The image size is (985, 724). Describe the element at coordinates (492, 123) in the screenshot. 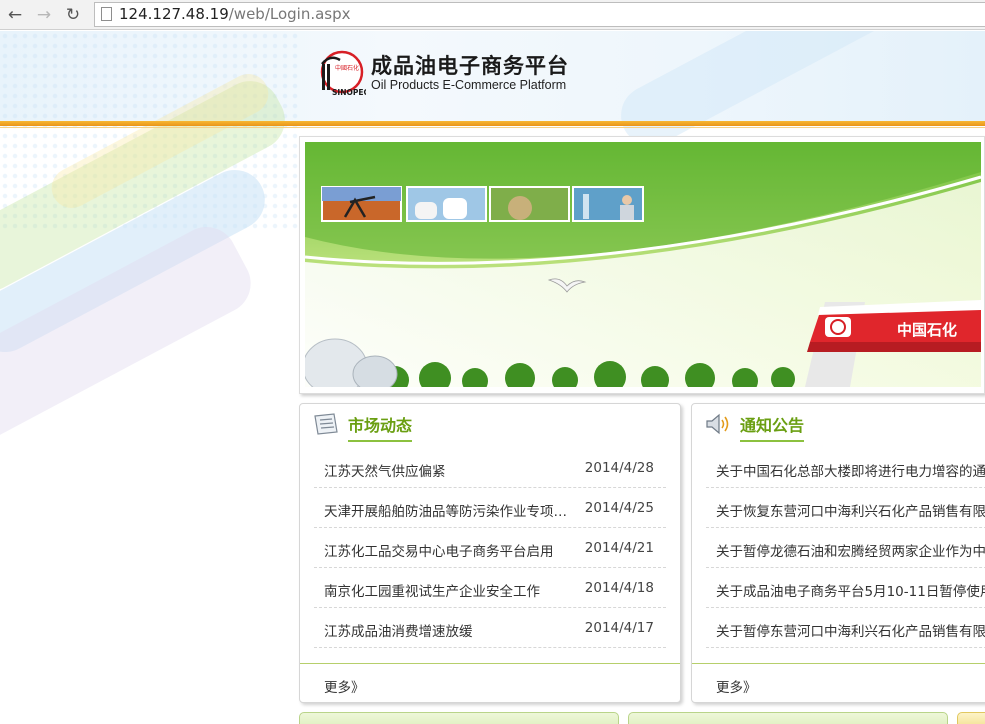

I see `header-orange-rule` at that location.